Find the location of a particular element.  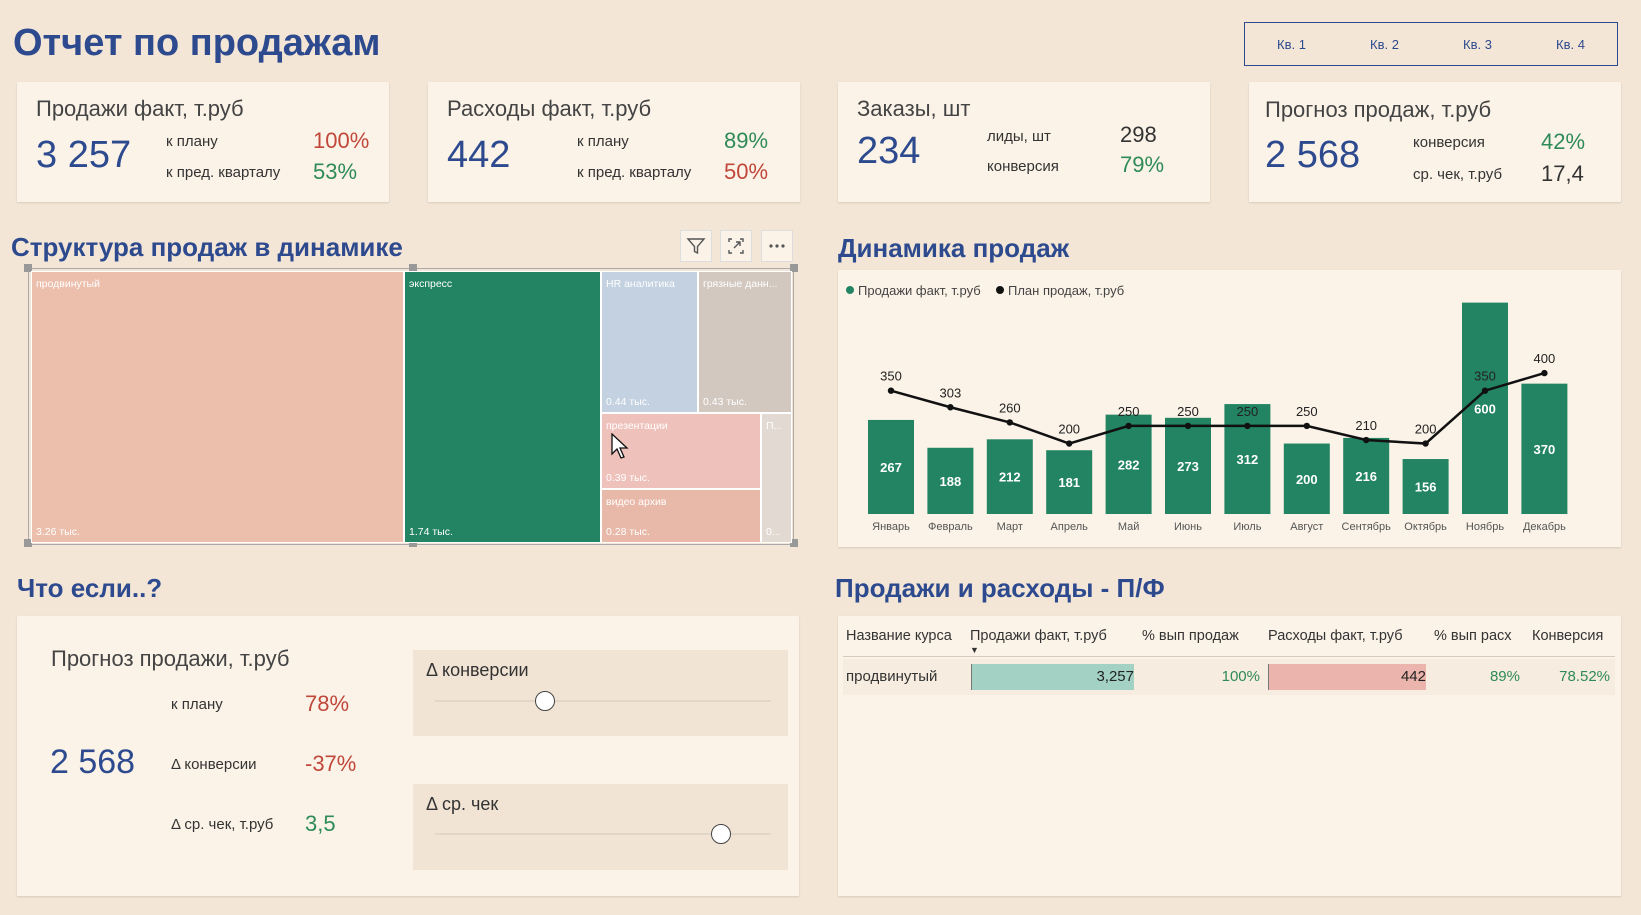

x-tick-label: Март is located at coordinates (1010, 527).